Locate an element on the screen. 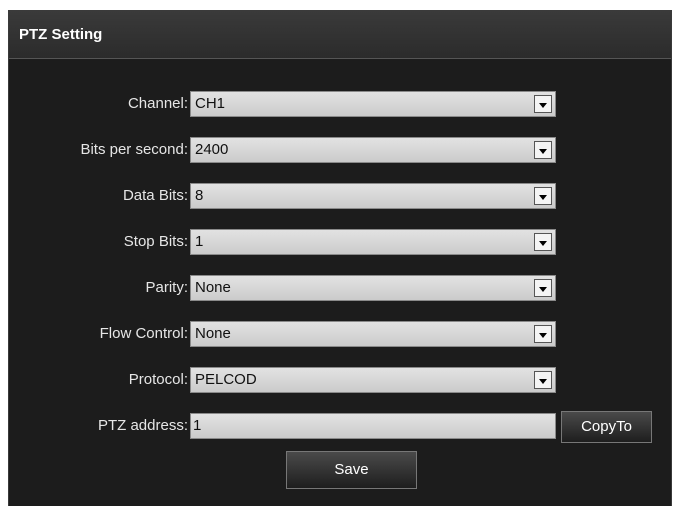 The height and width of the screenshot is (506, 680). stop-bits-label: Stop Bits: is located at coordinates (155, 241).